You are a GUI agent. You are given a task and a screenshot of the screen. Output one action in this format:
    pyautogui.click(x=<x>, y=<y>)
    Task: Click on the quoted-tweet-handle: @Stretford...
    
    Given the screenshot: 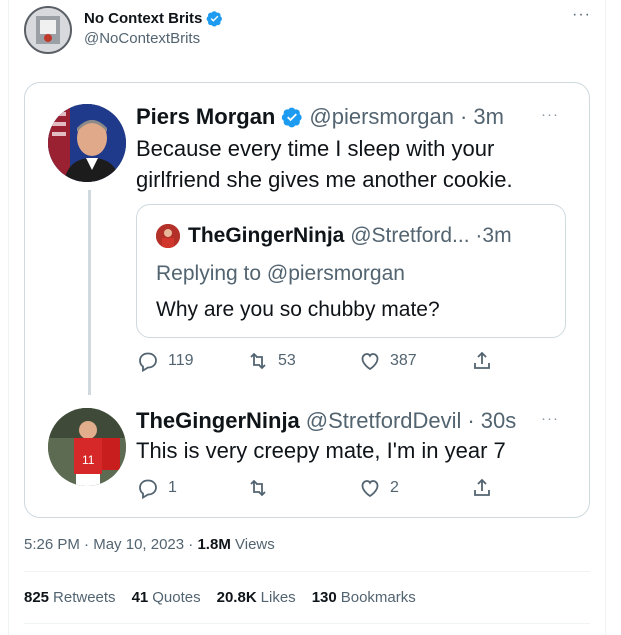 What is the action you would take?
    pyautogui.click(x=410, y=235)
    